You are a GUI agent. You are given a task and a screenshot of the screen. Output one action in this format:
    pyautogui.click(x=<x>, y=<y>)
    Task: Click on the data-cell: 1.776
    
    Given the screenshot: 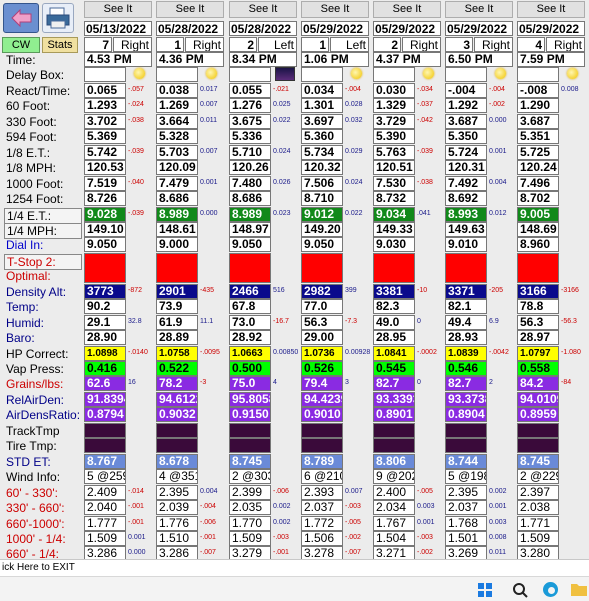 What is the action you would take?
    pyautogui.click(x=177, y=523)
    